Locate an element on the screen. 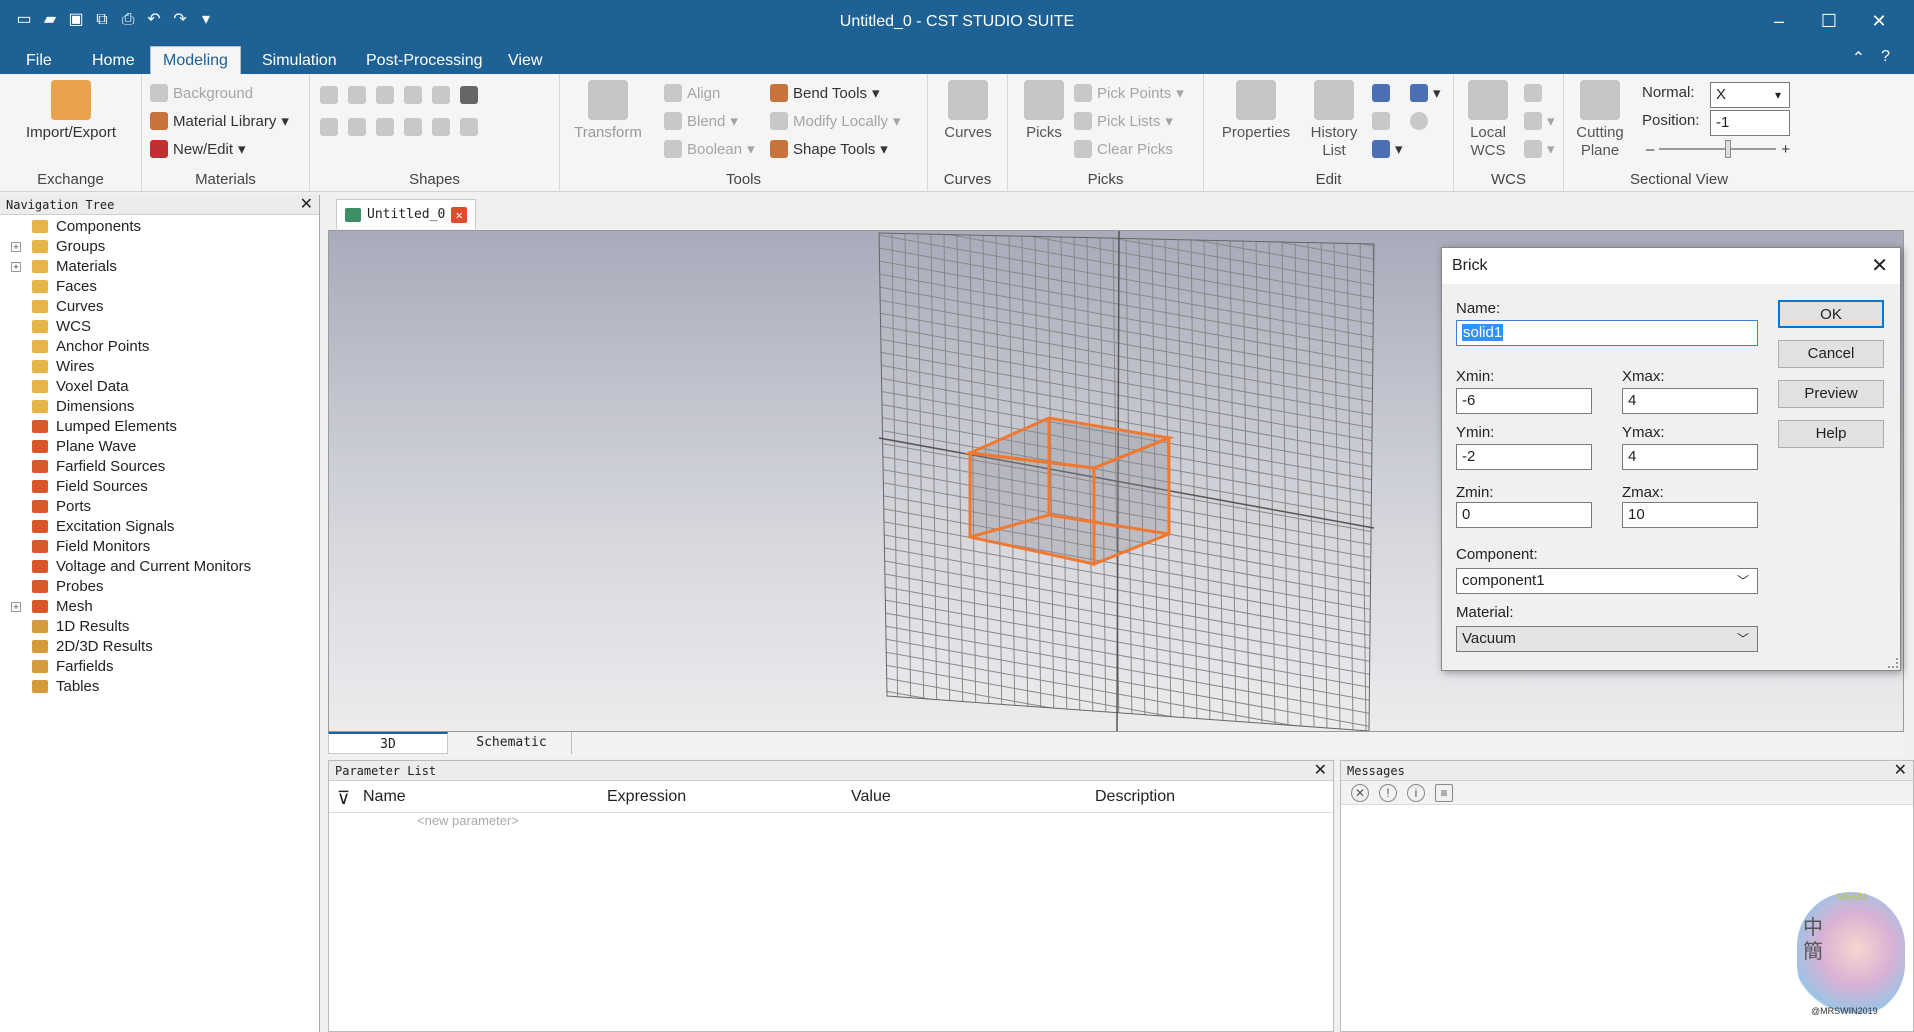 This screenshot has height=1032, width=1914. brick-icon is located at coordinates (329, 95).